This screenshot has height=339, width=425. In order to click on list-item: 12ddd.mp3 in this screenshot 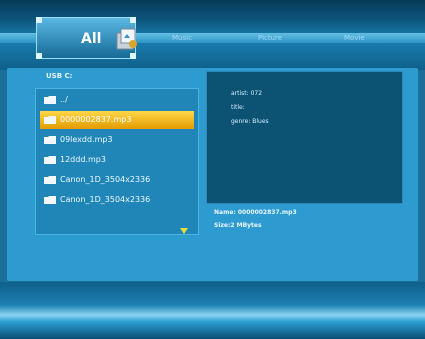, I will do `click(117, 160)`.